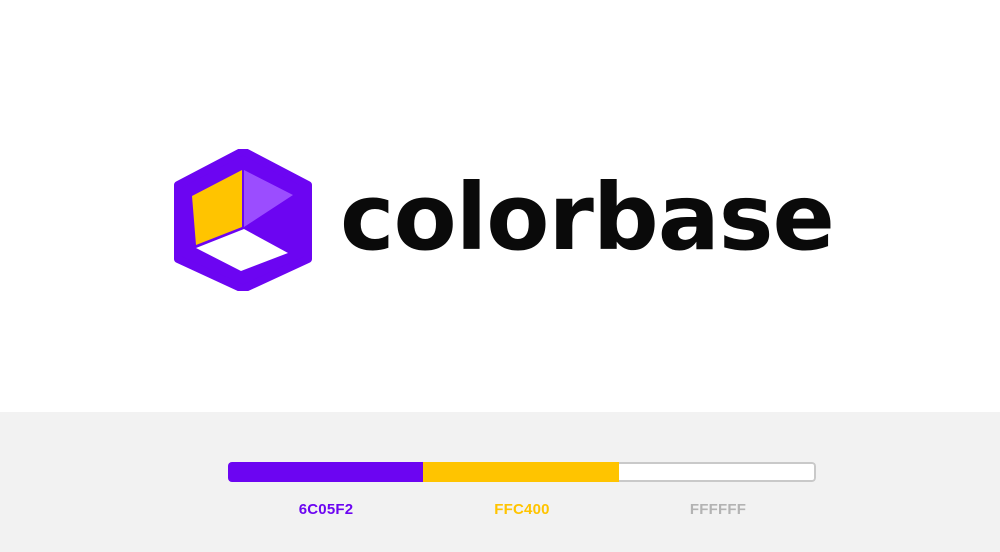 The height and width of the screenshot is (552, 1000). What do you see at coordinates (587, 217) in the screenshot?
I see `brand-wordmark: colorbase` at bounding box center [587, 217].